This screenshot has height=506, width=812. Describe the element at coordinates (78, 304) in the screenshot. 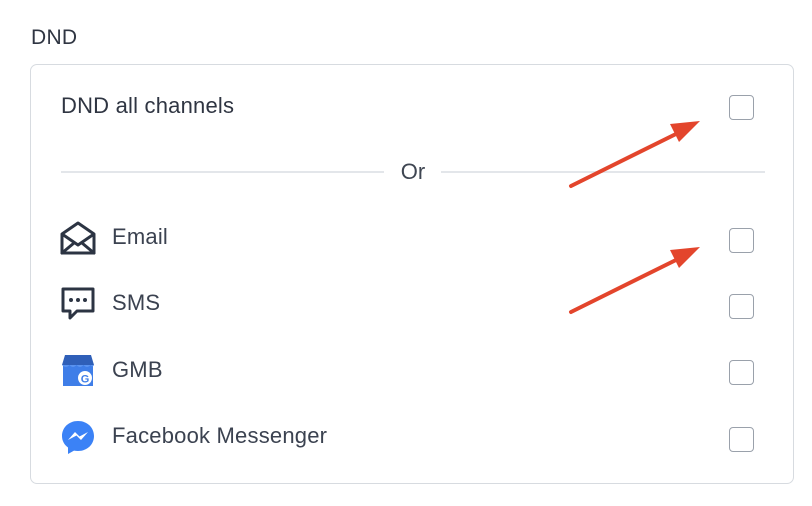

I see `chat-bubble-icon` at that location.